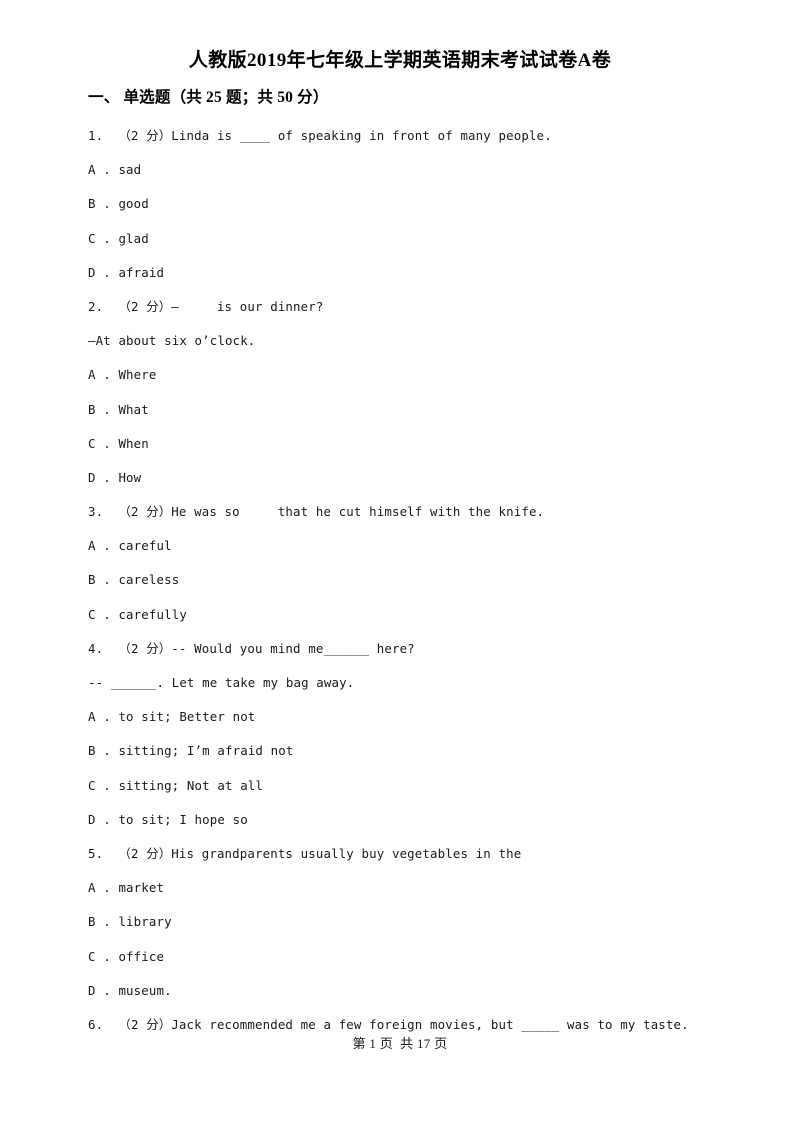  Describe the element at coordinates (400, 60) in the screenshot. I see `page-title: 人教版2019年七年级上学期英语期末考试试卷A卷` at that location.